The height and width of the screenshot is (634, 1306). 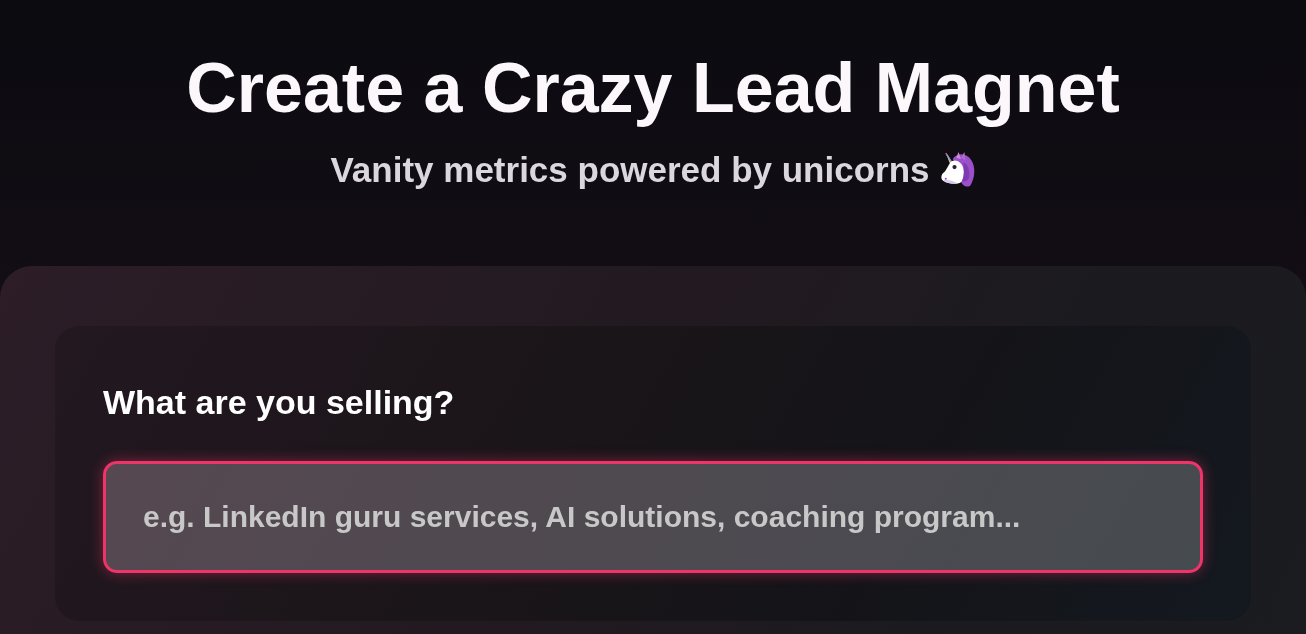 What do you see at coordinates (653, 88) in the screenshot?
I see `page-title: Create a Crazy Lead Magnet` at bounding box center [653, 88].